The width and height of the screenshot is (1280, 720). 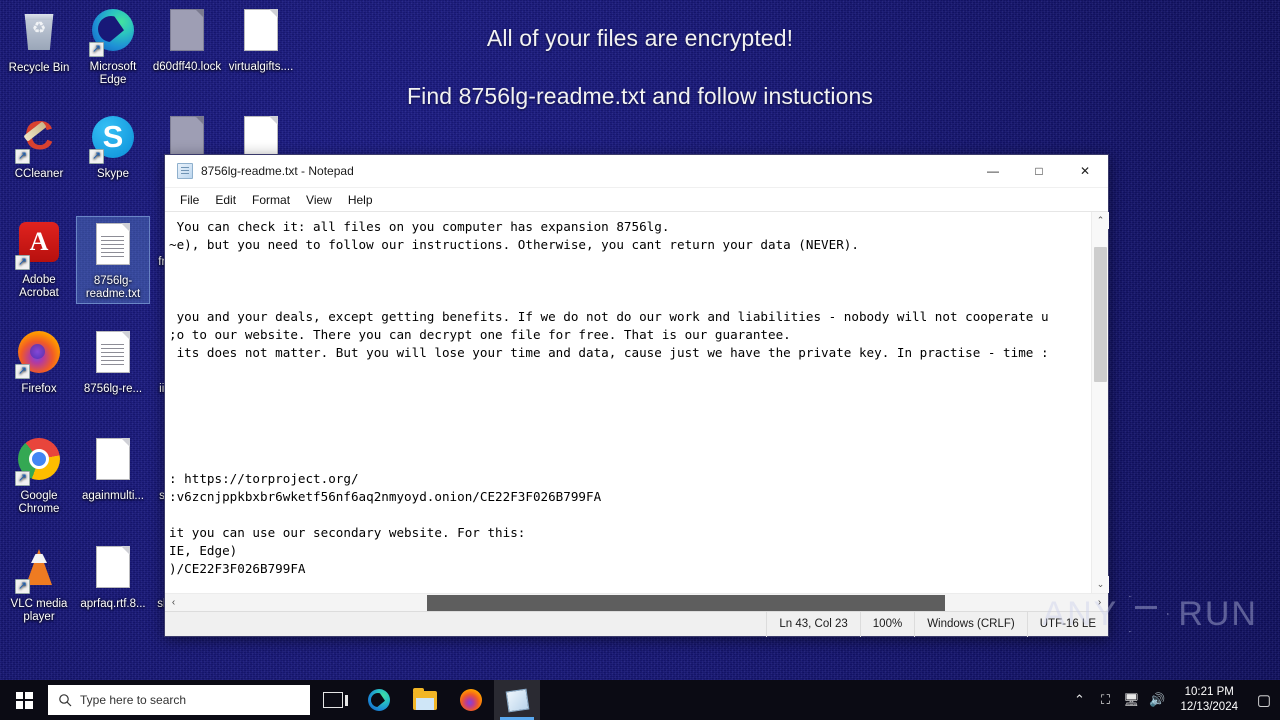 What do you see at coordinates (1100, 220) in the screenshot?
I see `scroll-up-arrow-icon: ⌃` at bounding box center [1100, 220].